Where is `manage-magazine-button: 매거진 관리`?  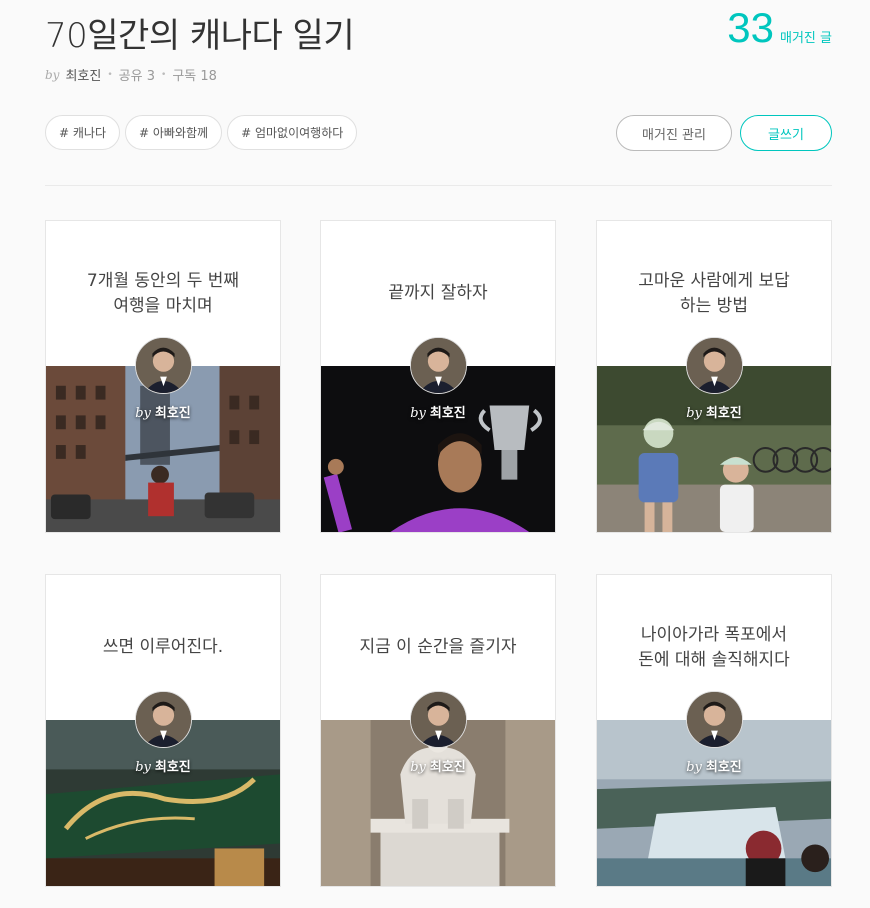 manage-magazine-button: 매거진 관리 is located at coordinates (674, 133).